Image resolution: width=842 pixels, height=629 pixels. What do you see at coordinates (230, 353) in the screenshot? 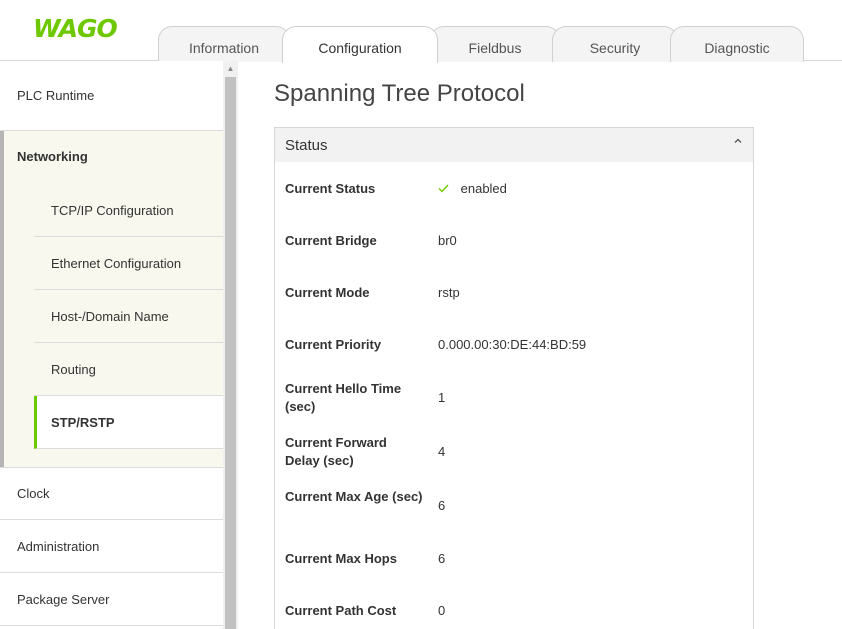
I see `scroll-thumb` at bounding box center [230, 353].